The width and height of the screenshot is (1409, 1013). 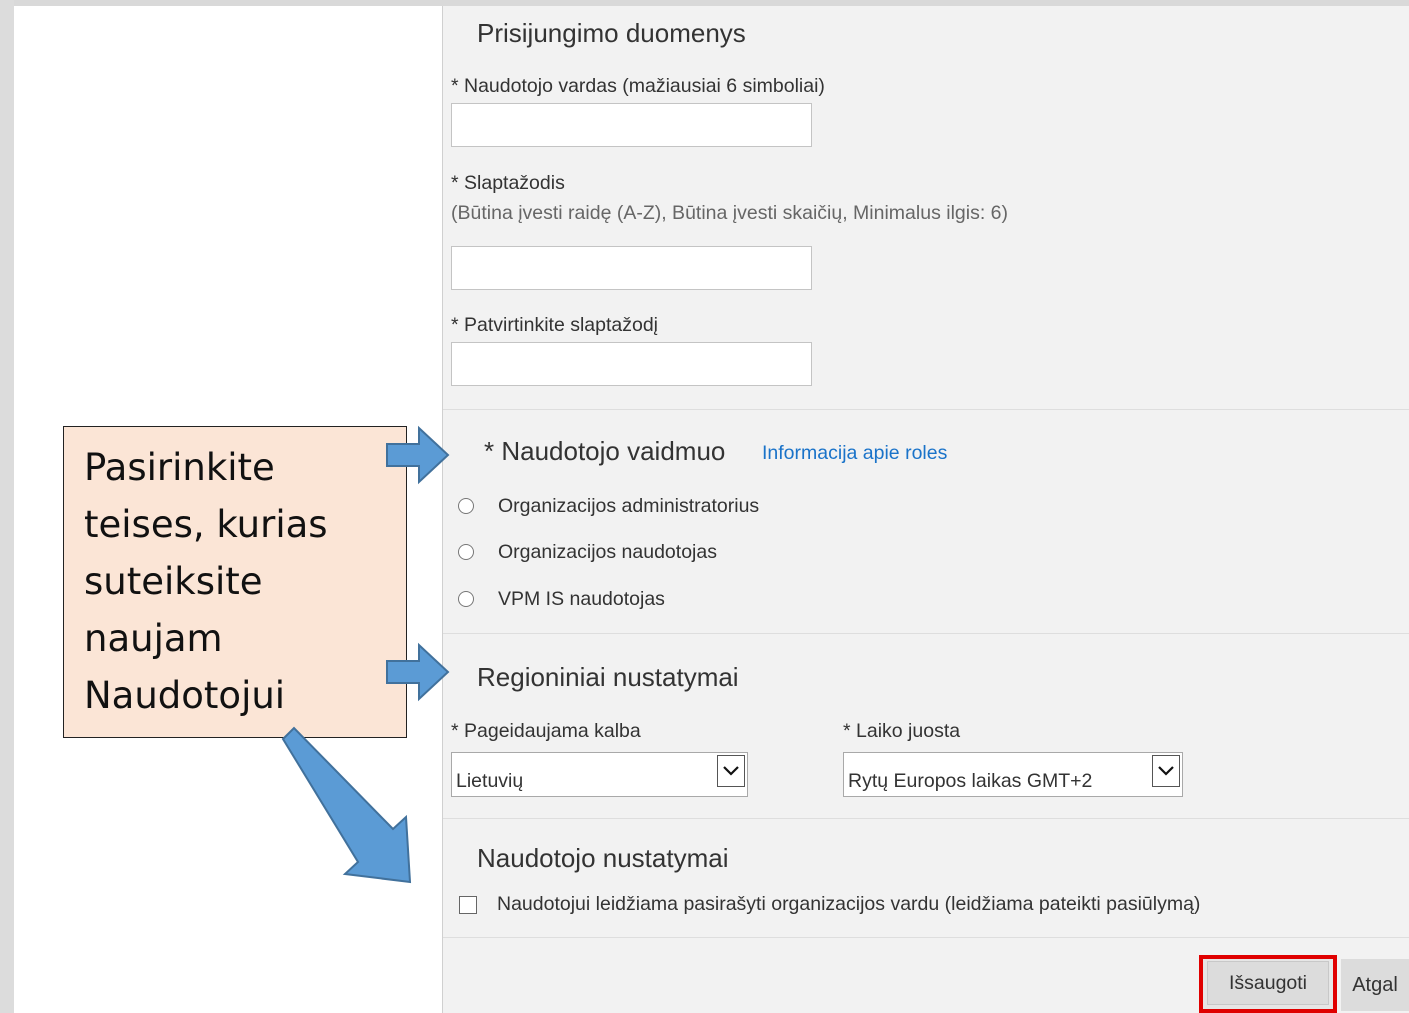 I want to click on arrow-diagonal-icon, so click(x=346, y=805).